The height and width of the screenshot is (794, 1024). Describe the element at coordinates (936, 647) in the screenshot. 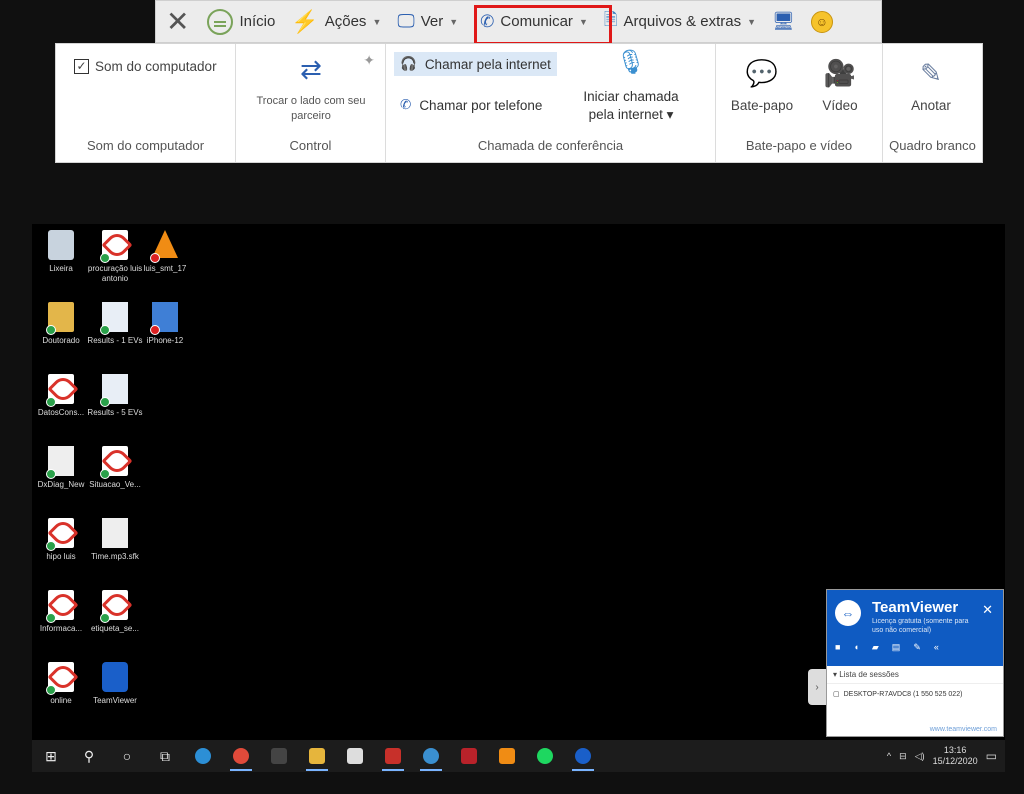

I see `collapse-icon: «` at that location.